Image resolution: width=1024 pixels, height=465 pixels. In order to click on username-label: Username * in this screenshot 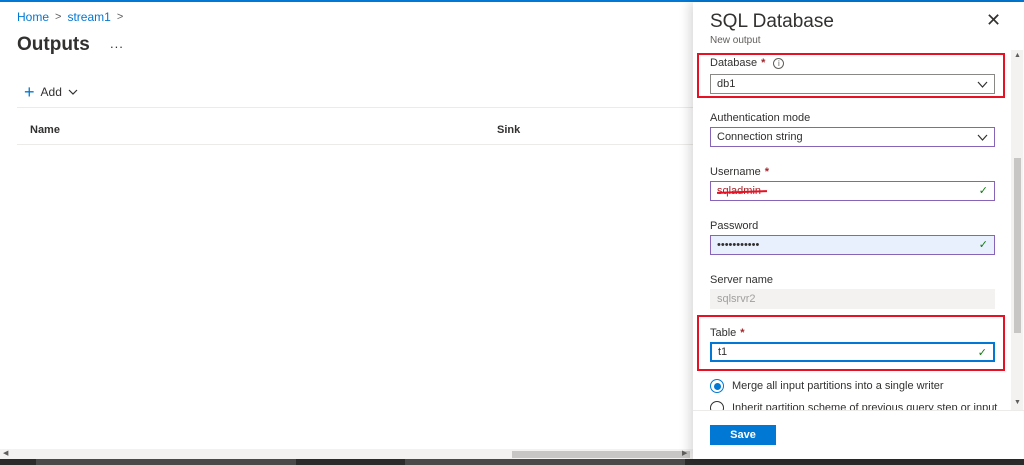, I will do `click(739, 172)`.